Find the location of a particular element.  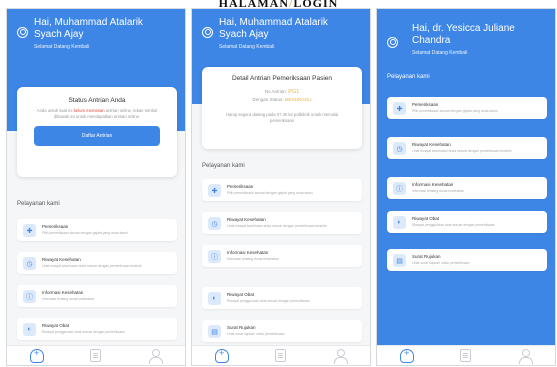

queue-status-row: Dengan Status: MENUNGGU is located at coordinates (282, 99).